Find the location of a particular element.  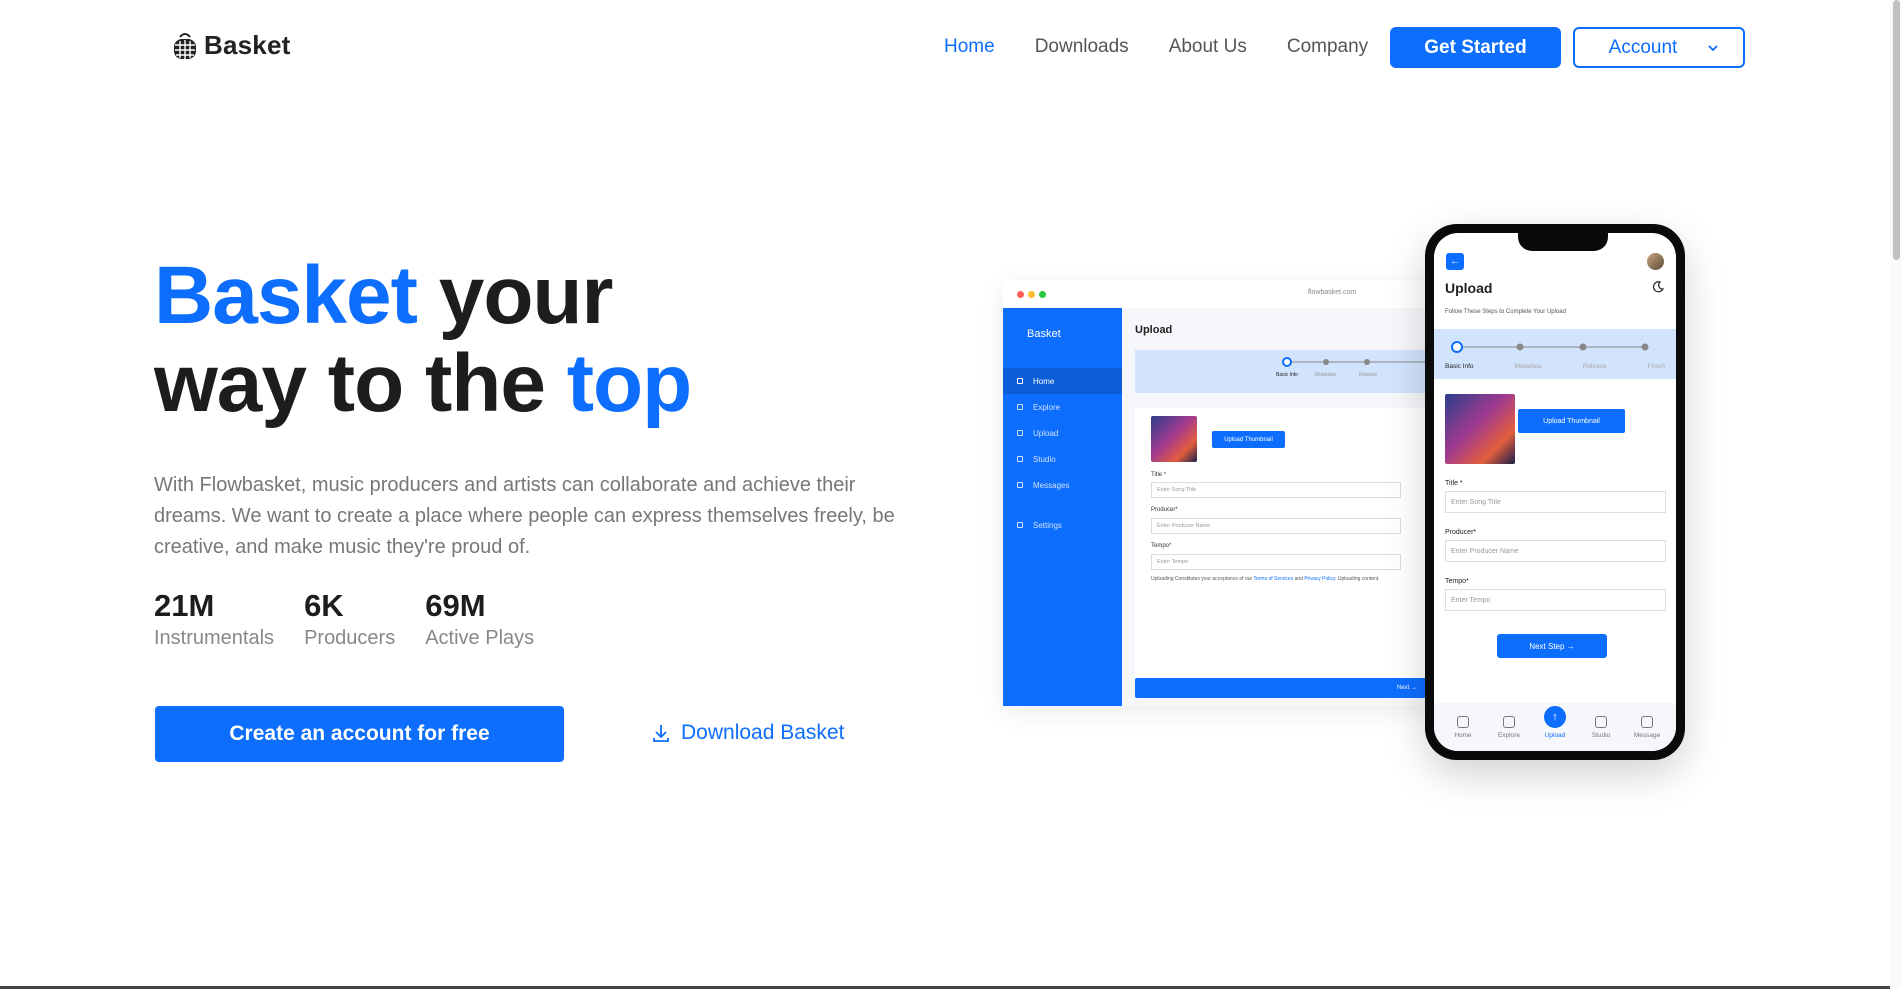

phone-field-label: Producer* is located at coordinates (1461, 532).